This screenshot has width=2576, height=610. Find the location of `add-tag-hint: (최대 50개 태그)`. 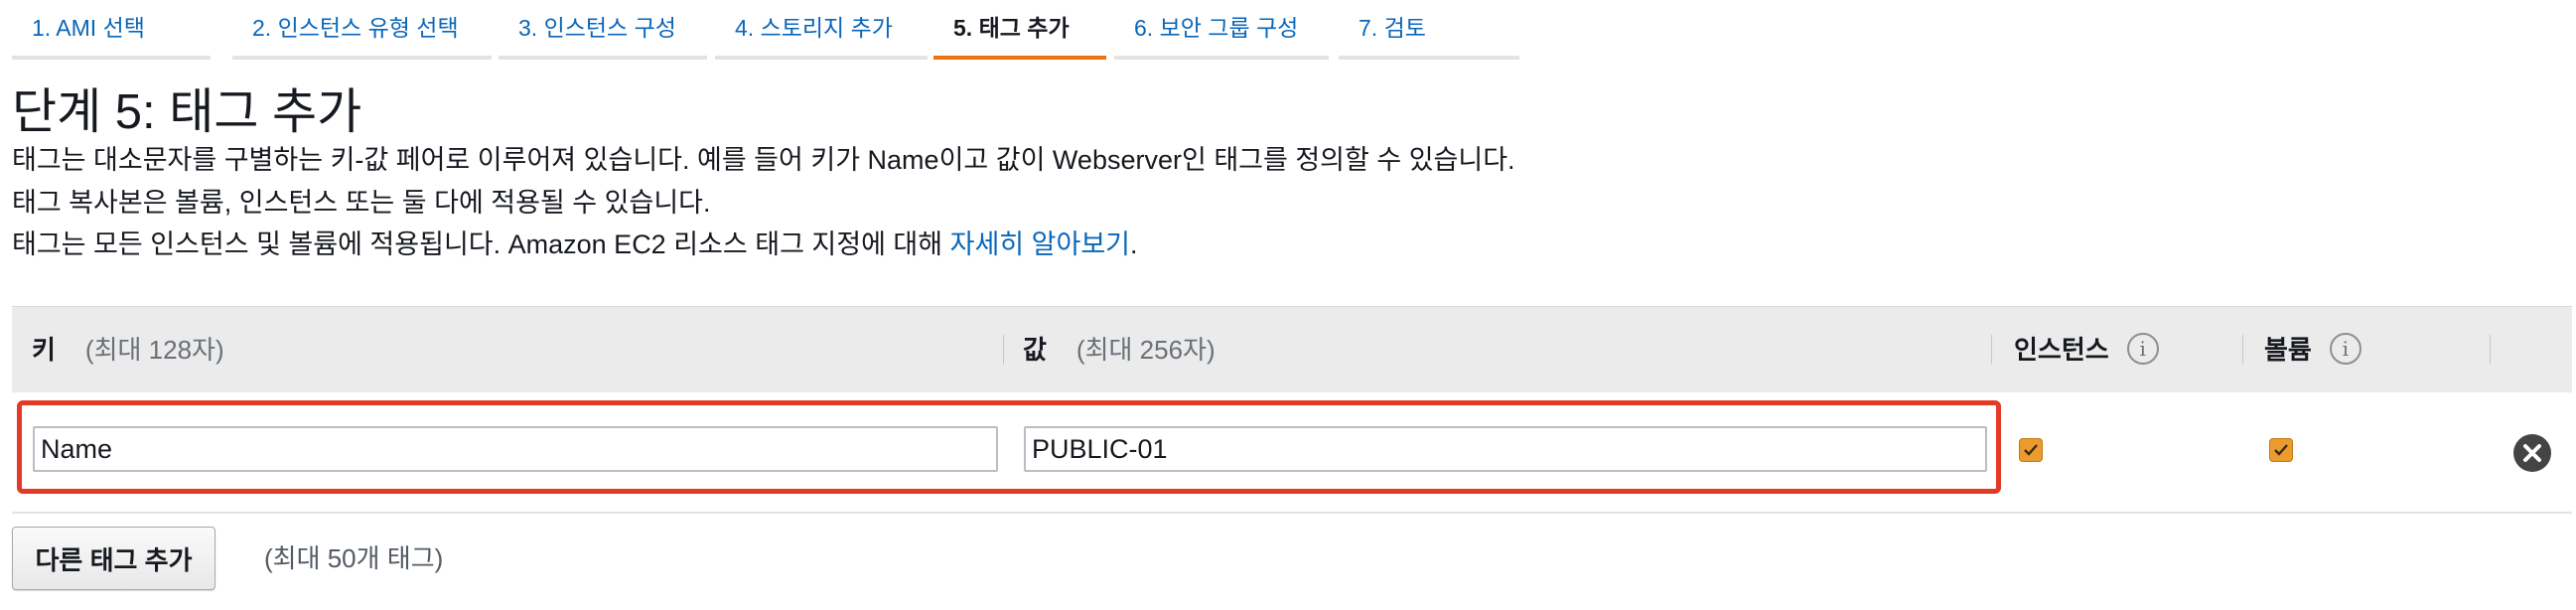

add-tag-hint: (최대 50개 태그) is located at coordinates (354, 558).